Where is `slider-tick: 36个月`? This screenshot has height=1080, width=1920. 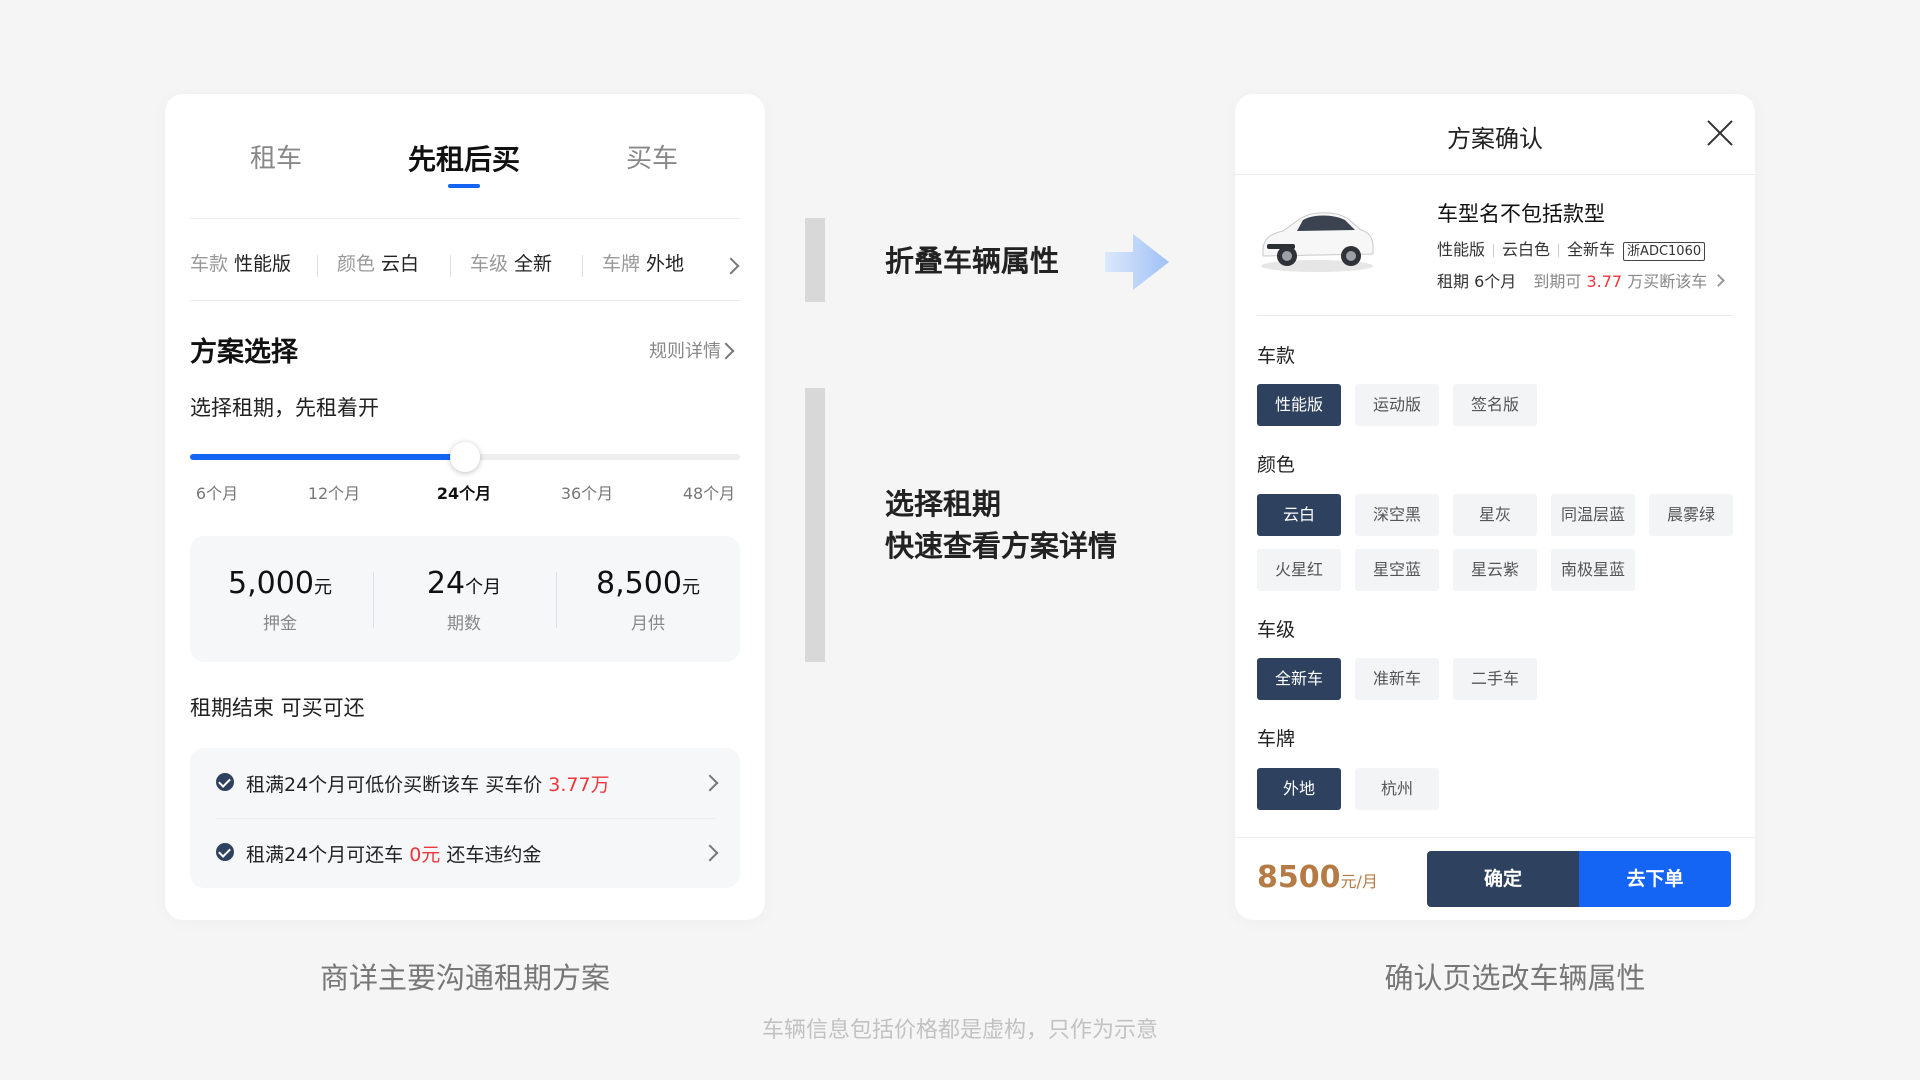
slider-tick: 36个月 is located at coordinates (587, 492).